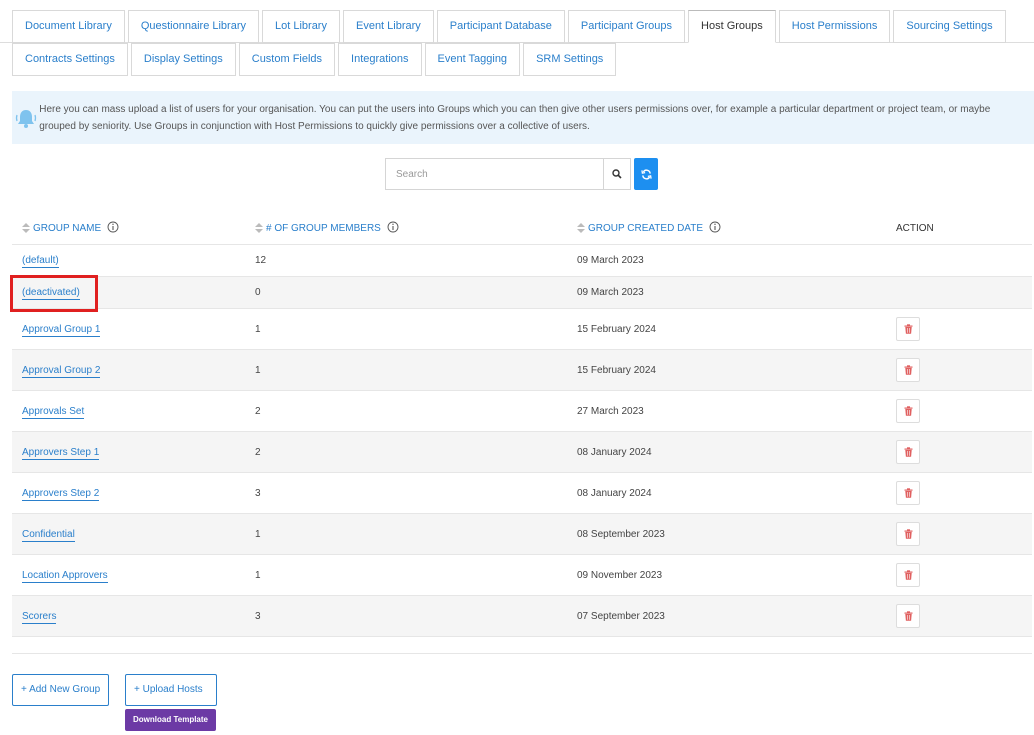  I want to click on tab-document-library: Document Library, so click(68, 26).